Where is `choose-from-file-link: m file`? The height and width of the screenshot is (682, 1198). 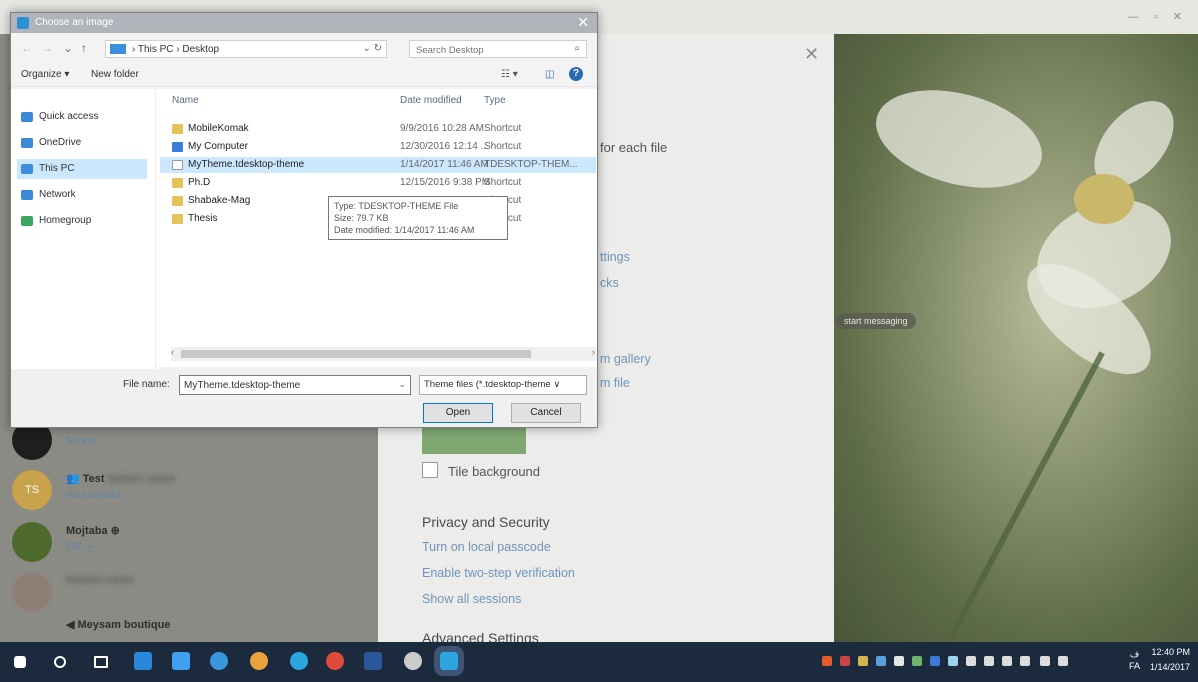 choose-from-file-link: m file is located at coordinates (615, 383).